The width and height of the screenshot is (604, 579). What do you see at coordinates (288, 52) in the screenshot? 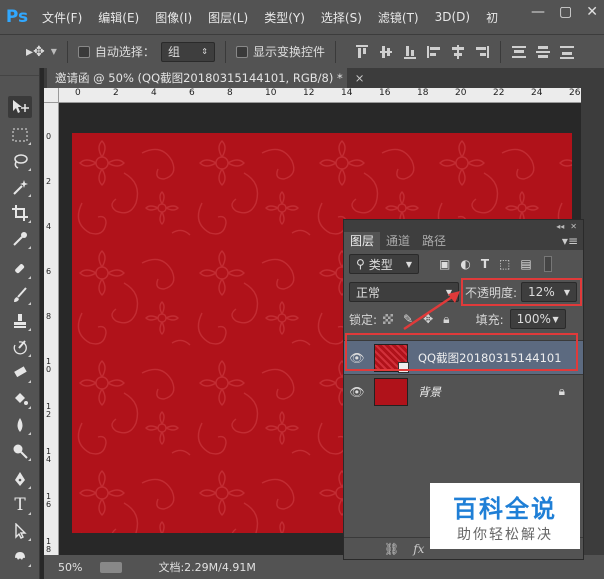
I see `show-transform-label: 显示变换控件` at bounding box center [288, 52].